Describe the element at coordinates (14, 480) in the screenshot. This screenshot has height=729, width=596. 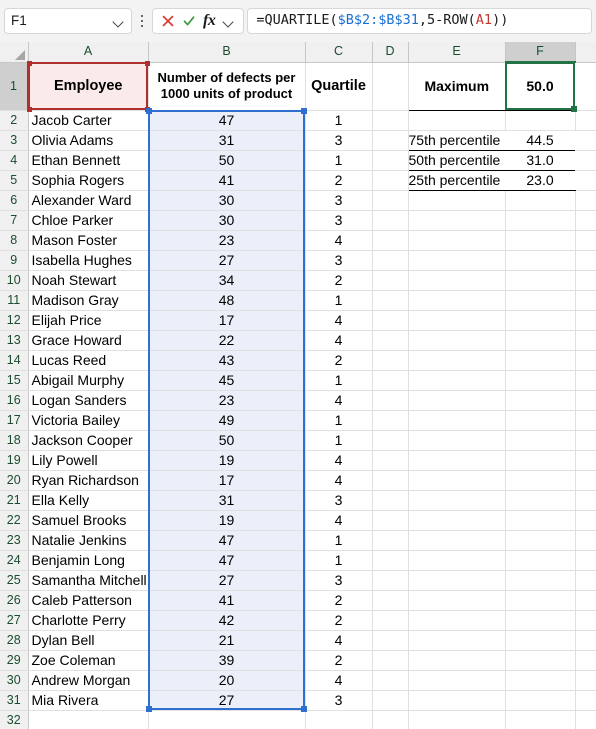
I see `row-header-20: 20` at that location.